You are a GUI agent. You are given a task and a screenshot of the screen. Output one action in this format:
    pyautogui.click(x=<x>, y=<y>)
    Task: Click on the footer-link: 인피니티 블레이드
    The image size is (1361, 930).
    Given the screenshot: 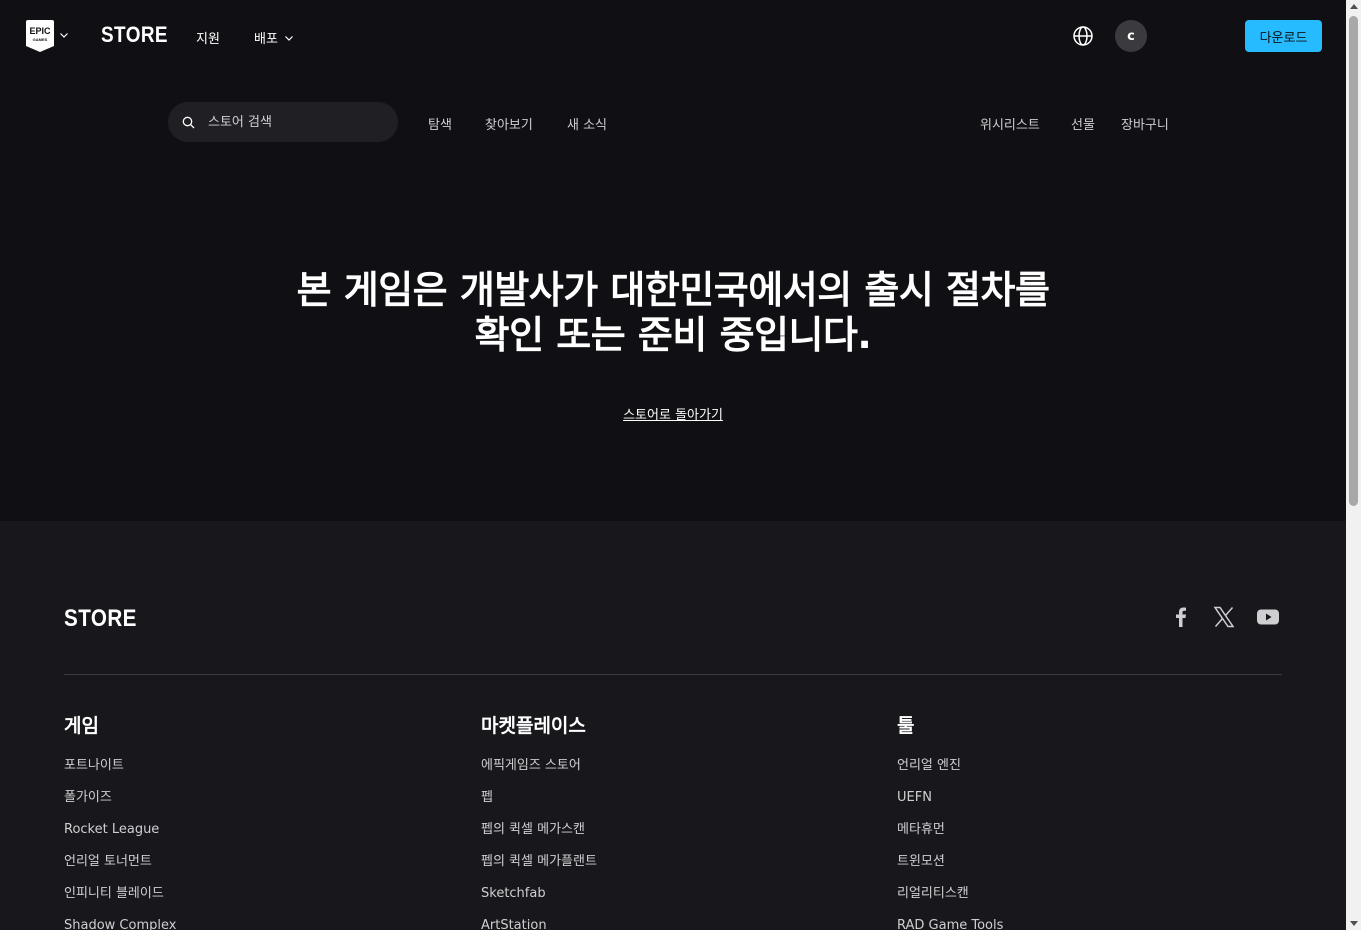 What is the action you would take?
    pyautogui.click(x=120, y=901)
    